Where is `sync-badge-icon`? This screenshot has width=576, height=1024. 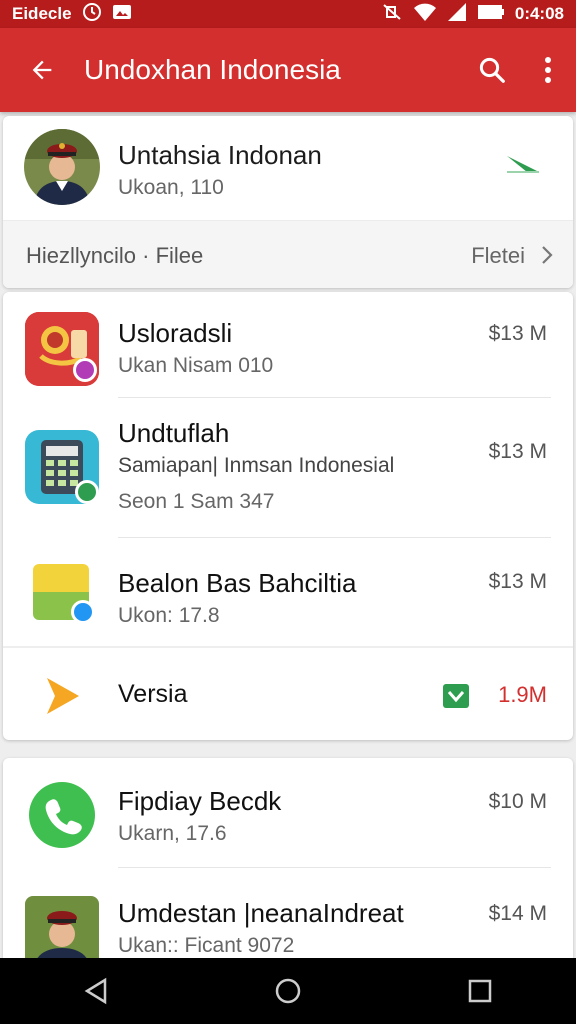 sync-badge-icon is located at coordinates (87, 492).